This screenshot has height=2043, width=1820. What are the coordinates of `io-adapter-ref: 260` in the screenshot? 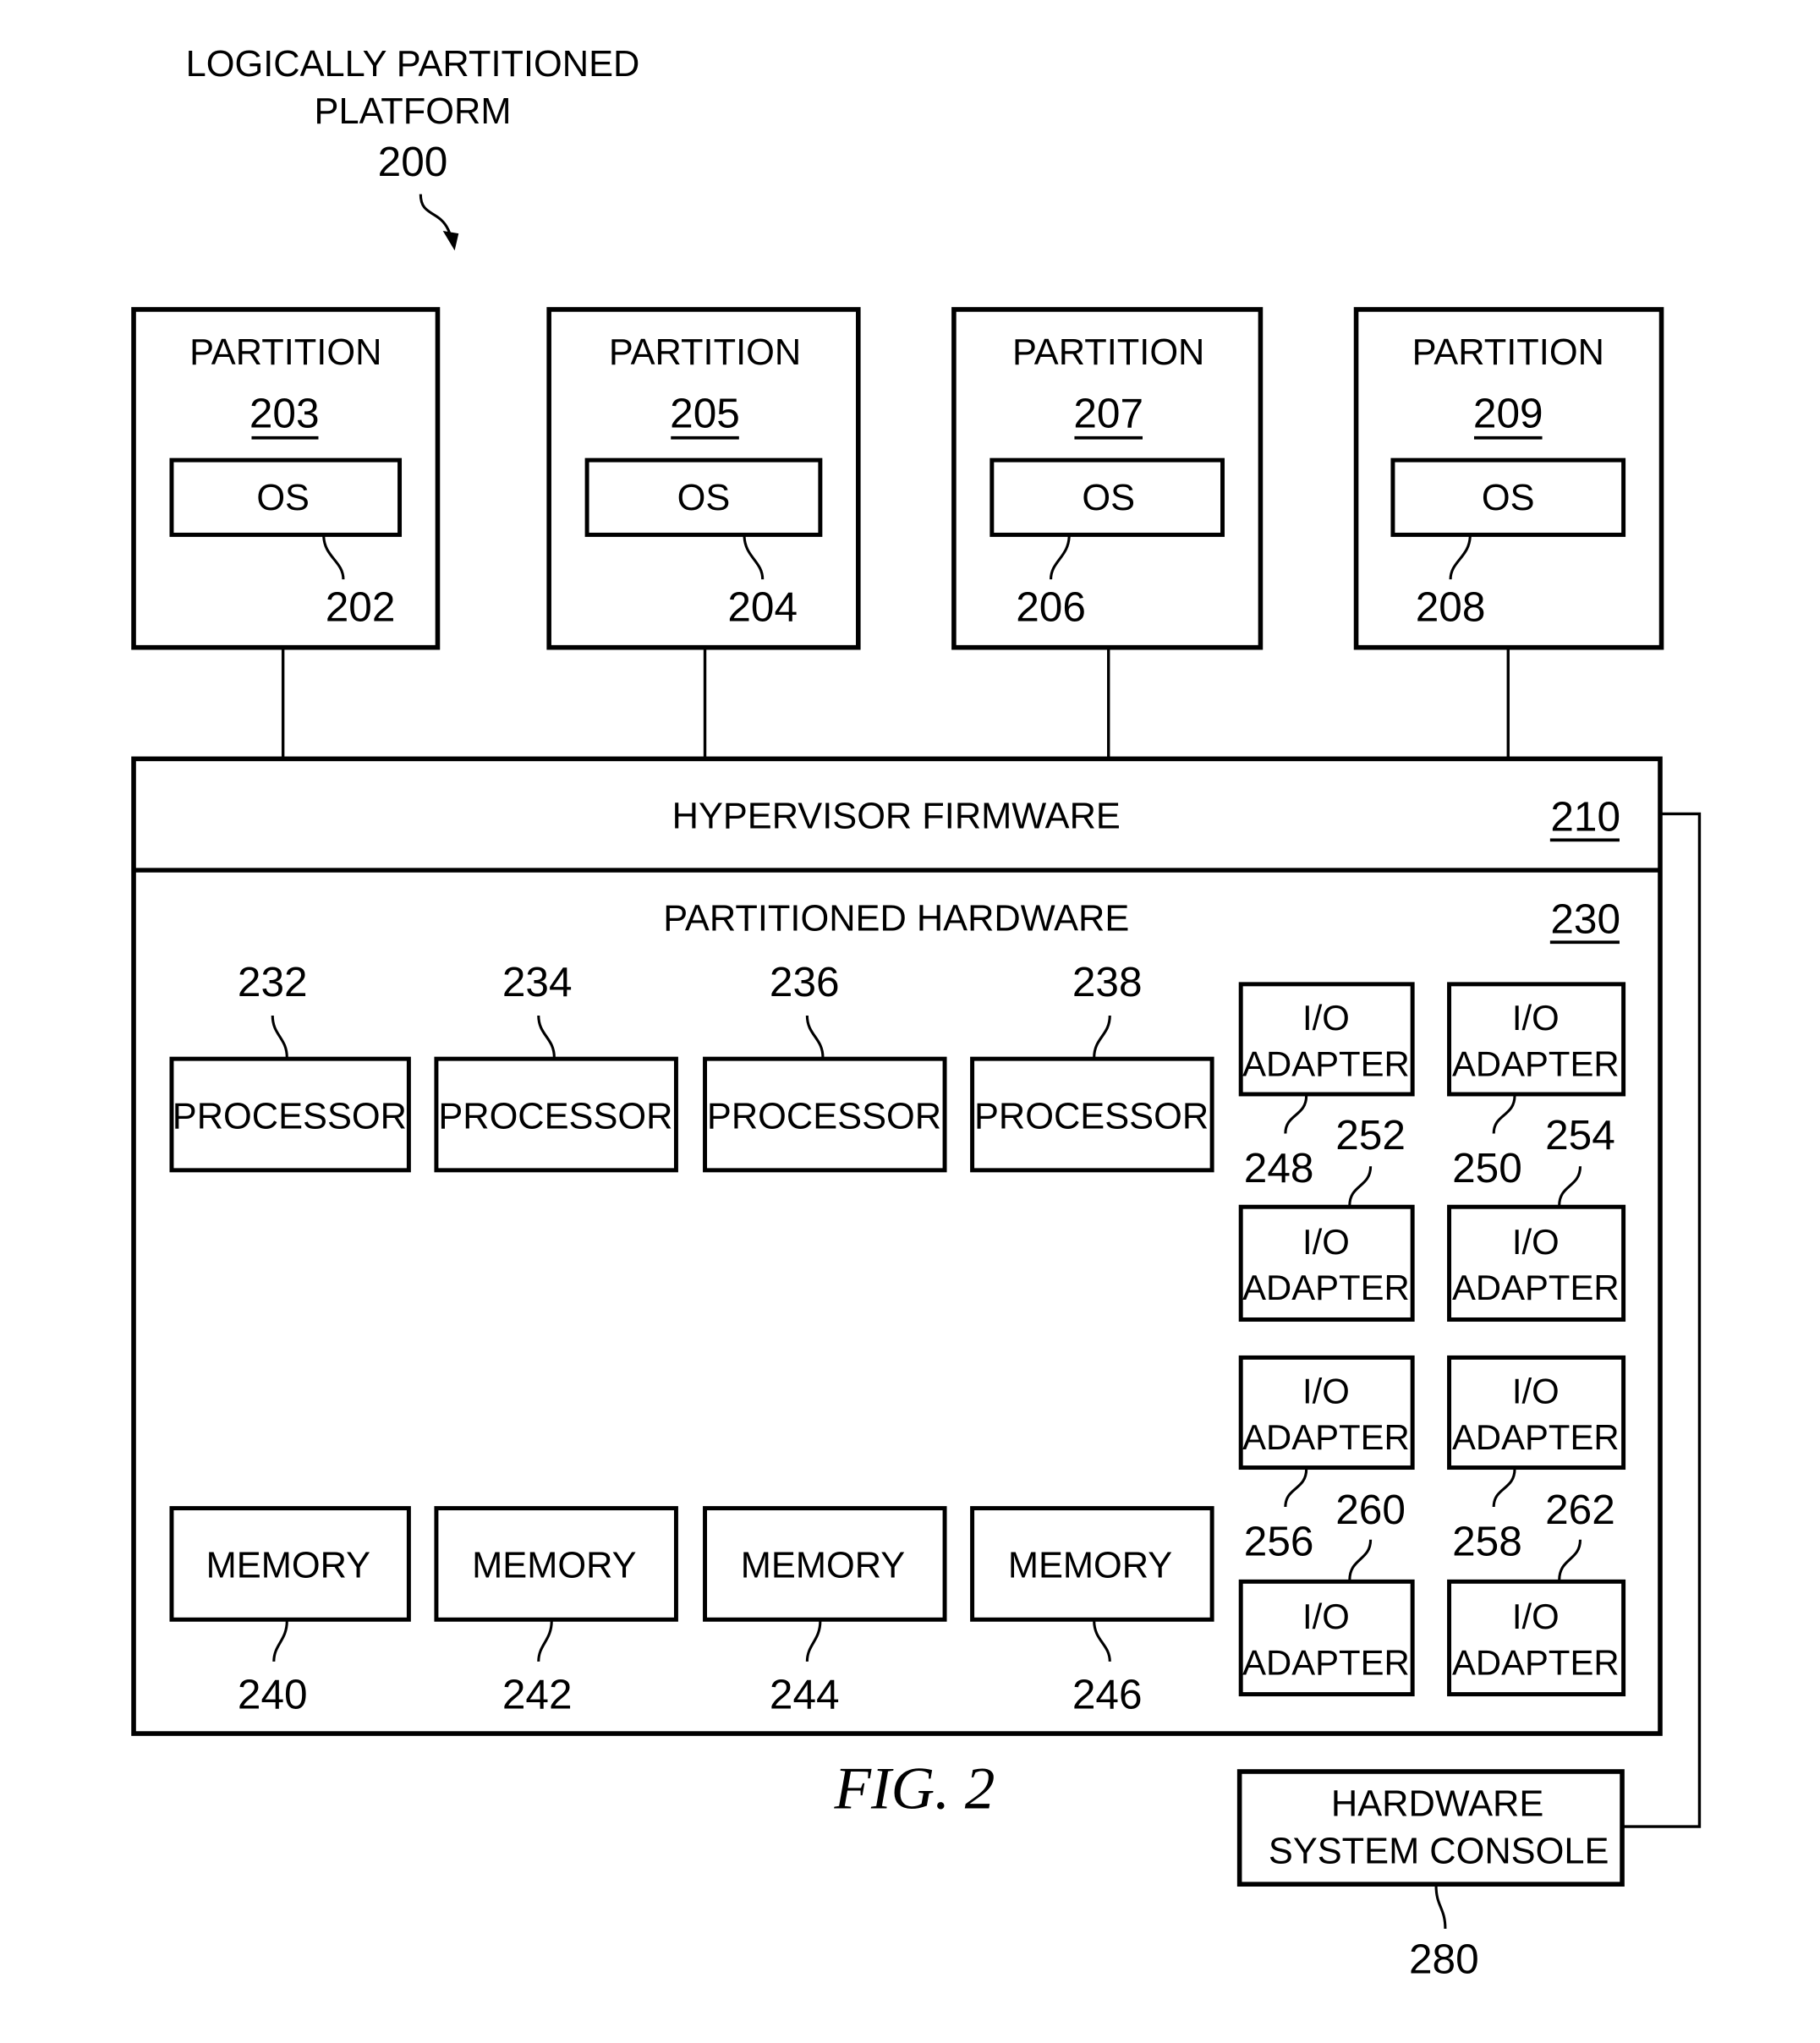 It's located at (1370, 1509).